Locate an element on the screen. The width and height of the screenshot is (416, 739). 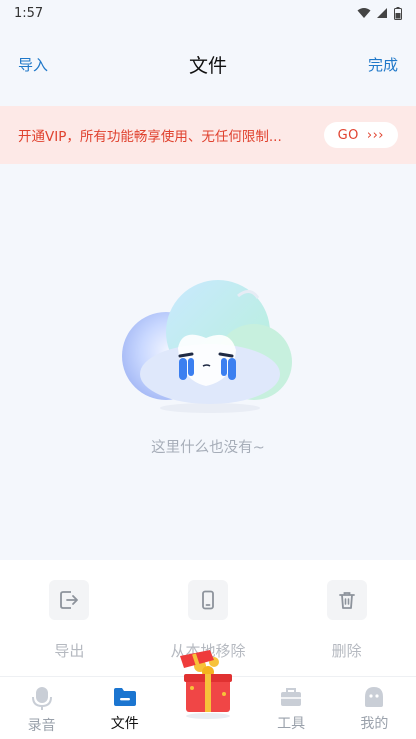
vip-go-arrows: ››› is located at coordinates (375, 135).